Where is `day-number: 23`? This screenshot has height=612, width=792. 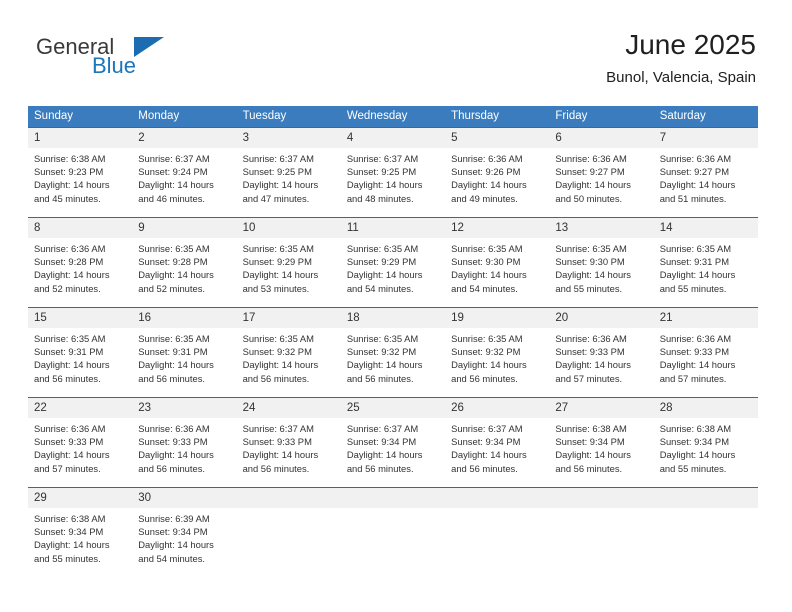 day-number: 23 is located at coordinates (184, 408).